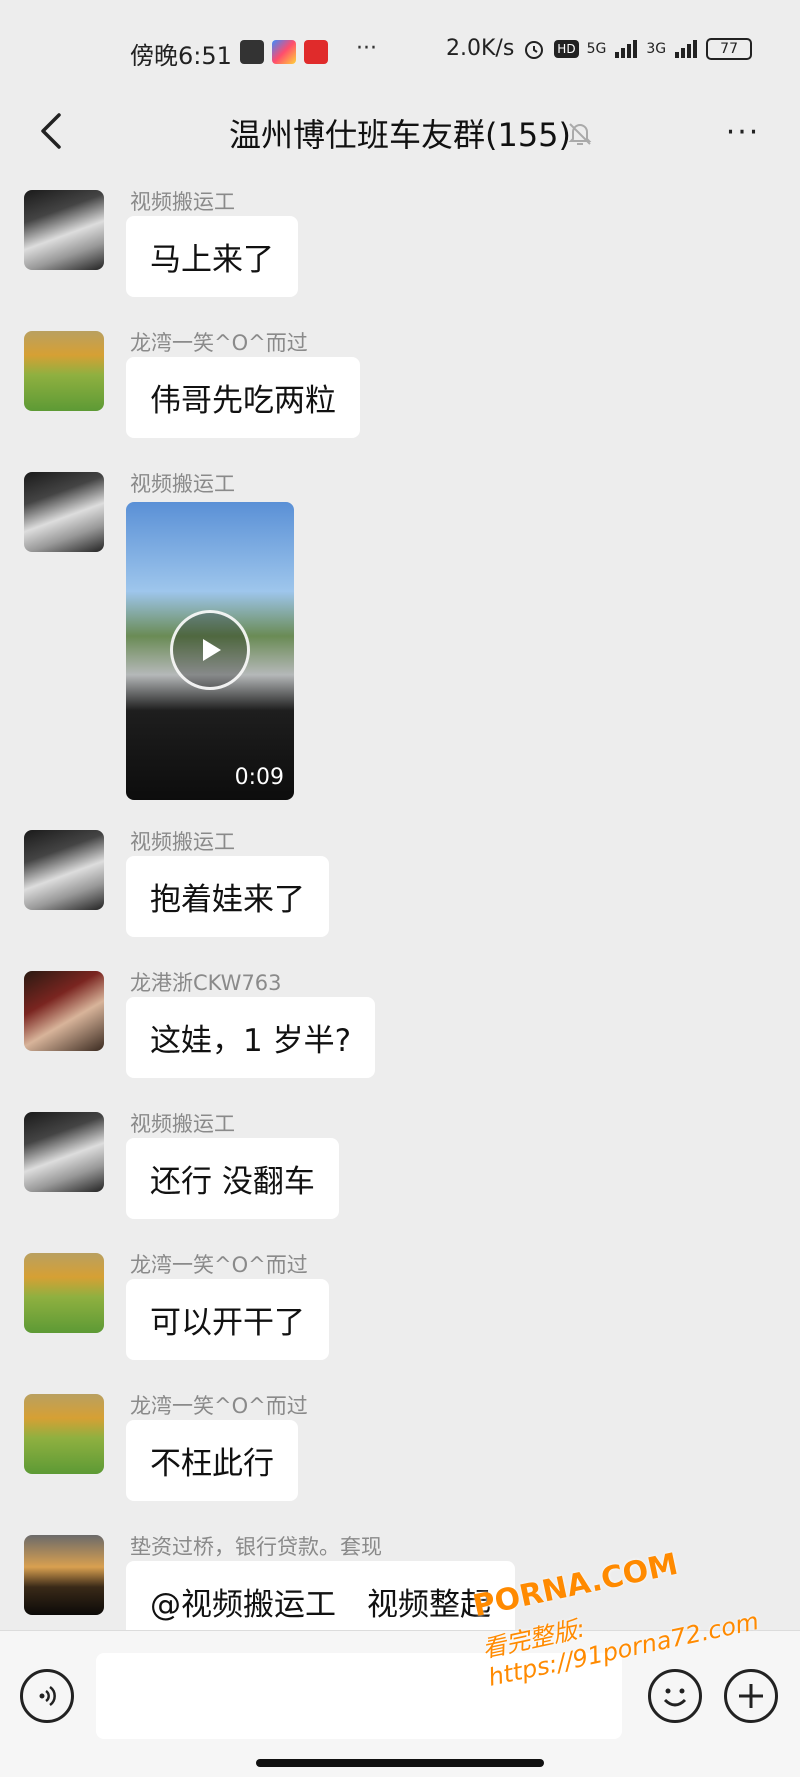 The width and height of the screenshot is (800, 1777). I want to click on message-bubble: 可以开干了, so click(227, 1319).